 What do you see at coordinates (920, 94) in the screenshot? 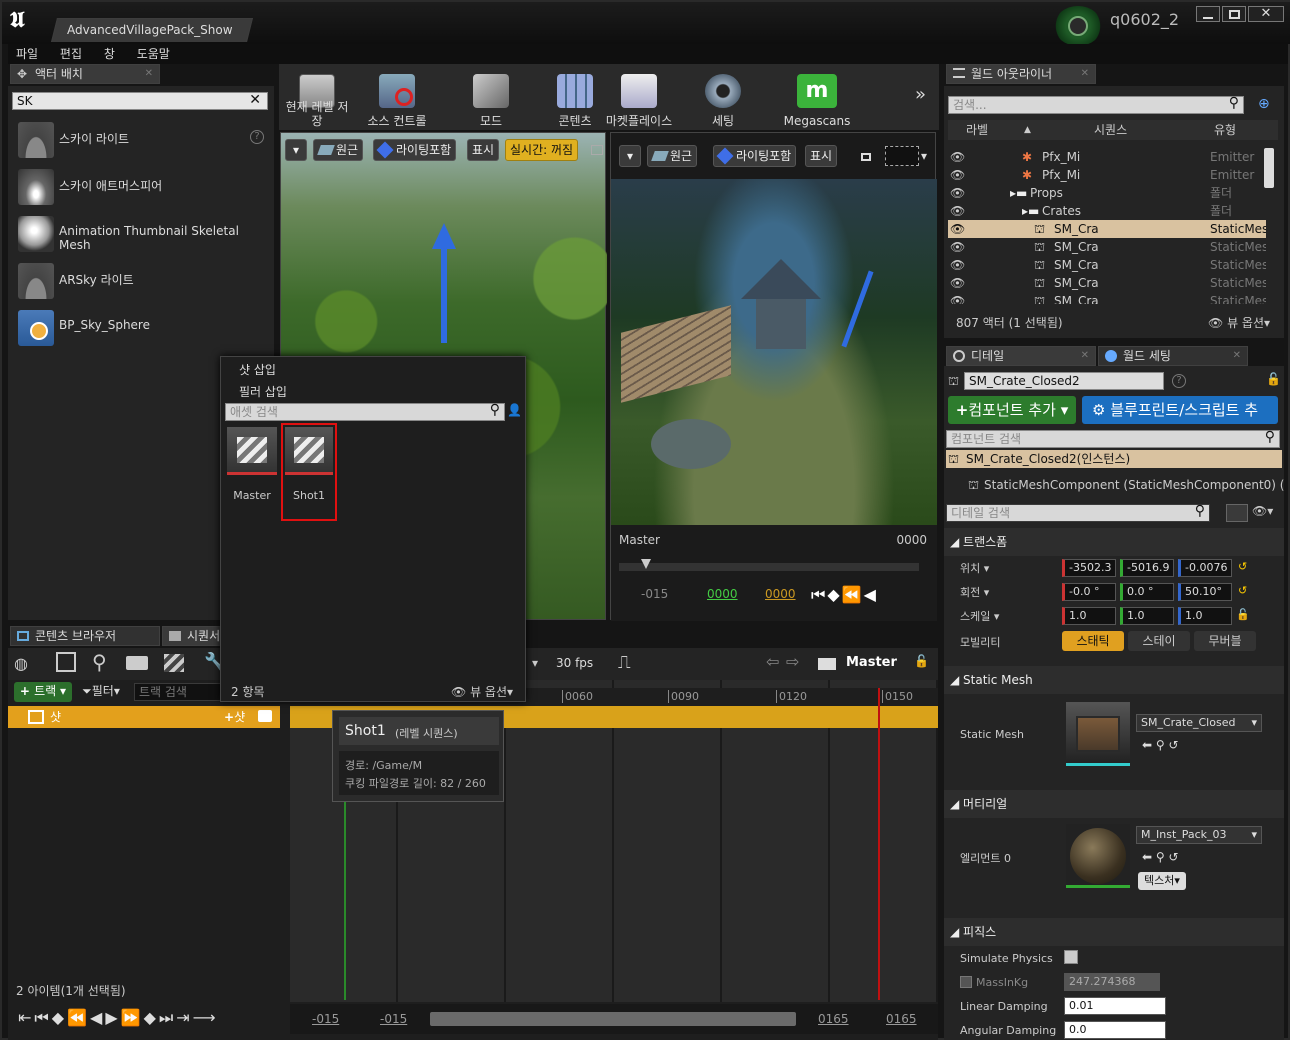
I see `toolbar-overflow-icon: »` at bounding box center [920, 94].